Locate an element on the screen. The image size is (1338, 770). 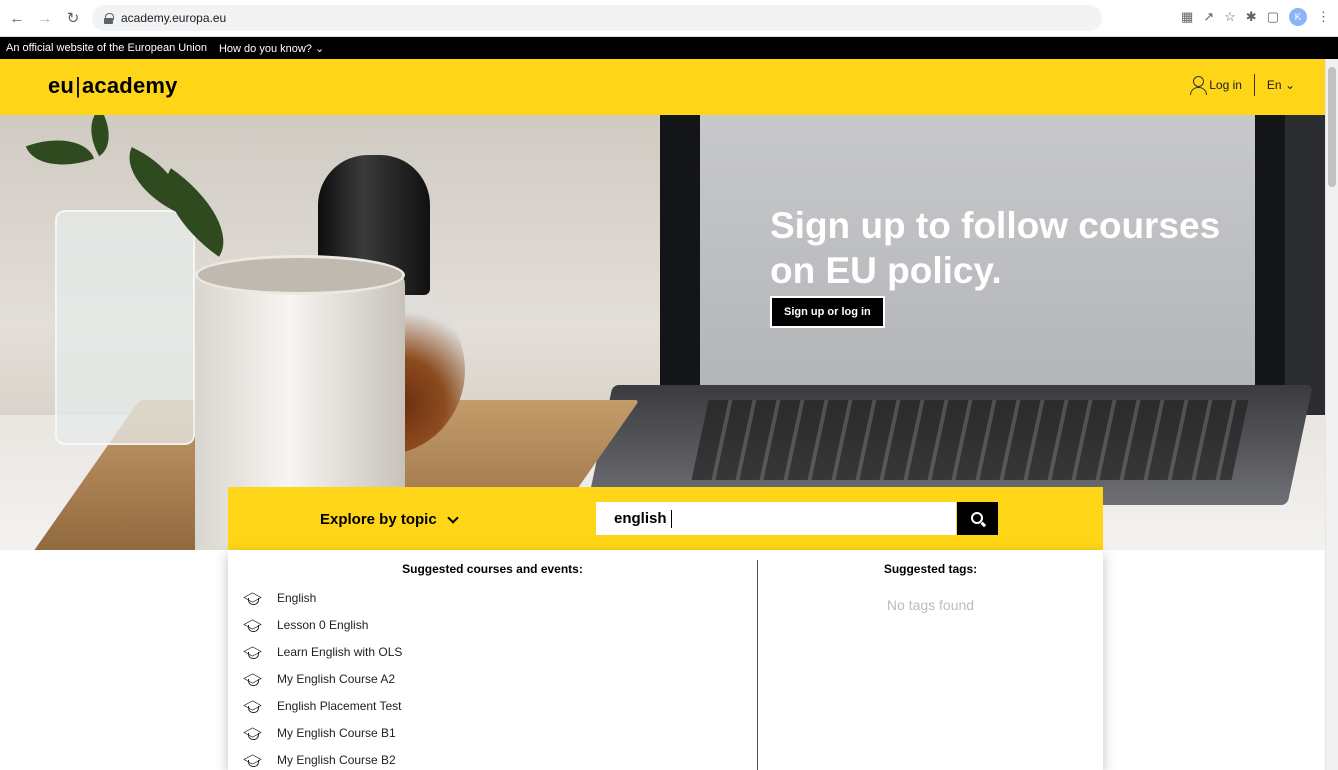
browser-toolbar: ← → ↻ academy.europa.eu ▦ ↗ ☆ ✱ ▢ K ⋮ is located at coordinates (669, 18).